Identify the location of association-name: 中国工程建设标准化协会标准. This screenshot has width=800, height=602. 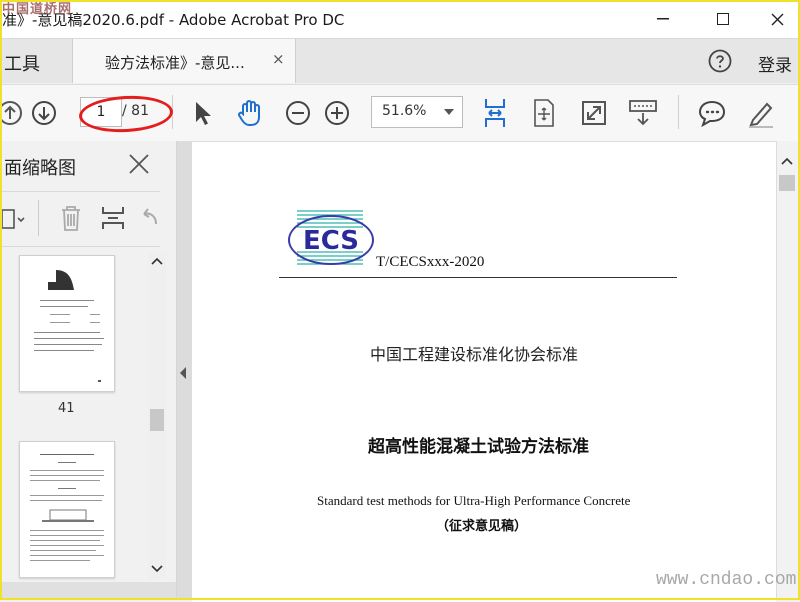
(474, 354).